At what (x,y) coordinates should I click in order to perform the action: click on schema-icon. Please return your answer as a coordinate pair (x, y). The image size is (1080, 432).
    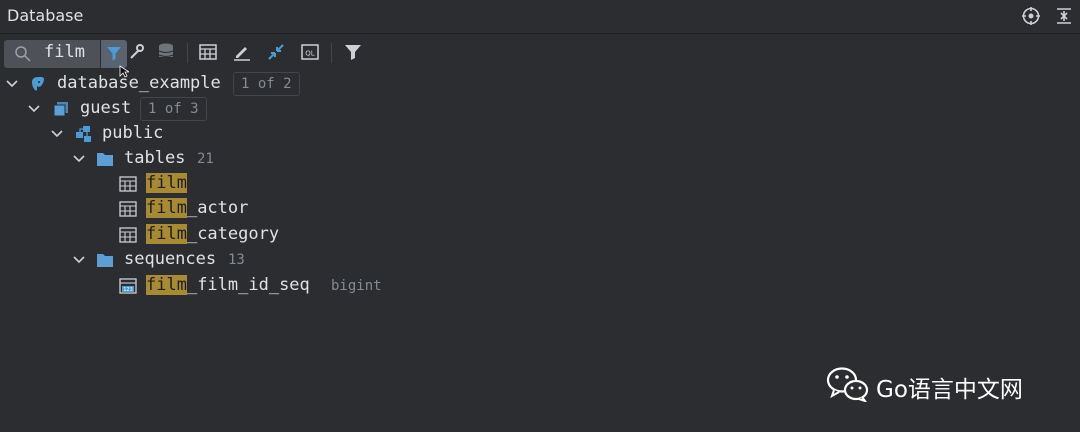
    Looking at the image, I should click on (61, 109).